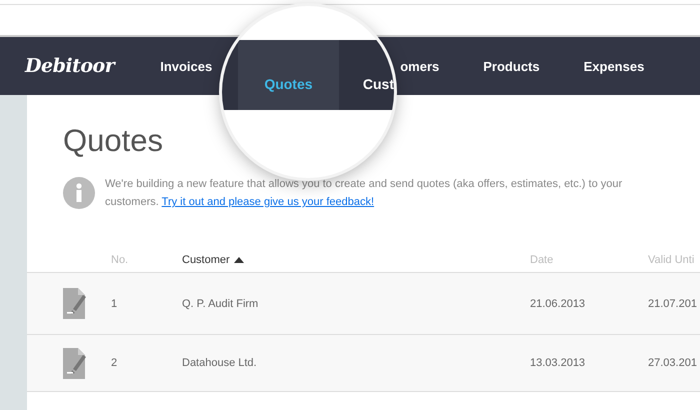 This screenshot has width=700, height=410. I want to click on table-cell: 21.06.2013, so click(558, 304).